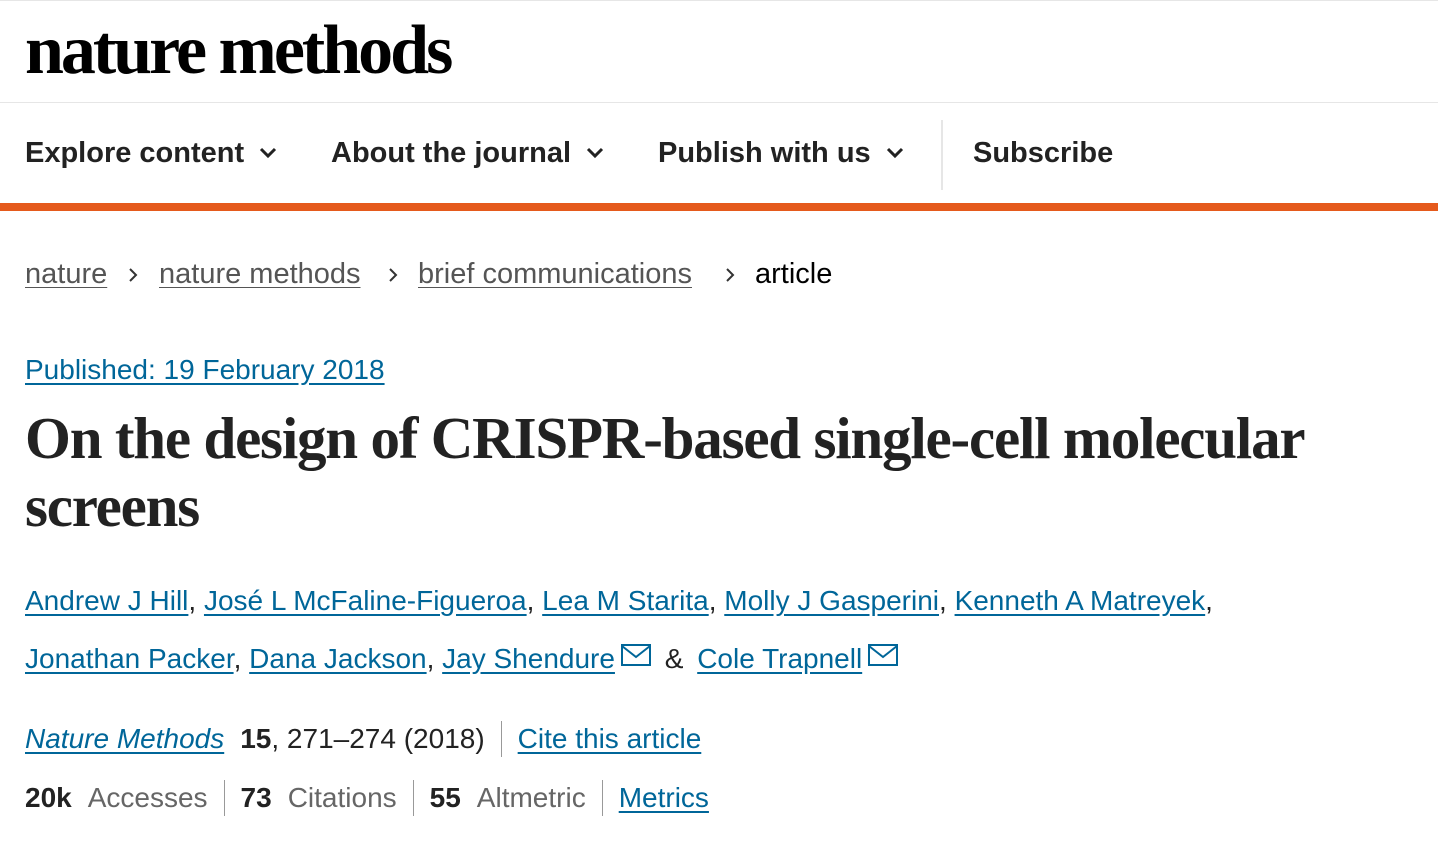 Image resolution: width=1438 pixels, height=848 pixels. What do you see at coordinates (135, 152) in the screenshot?
I see `nav-explore-label: Explore content` at bounding box center [135, 152].